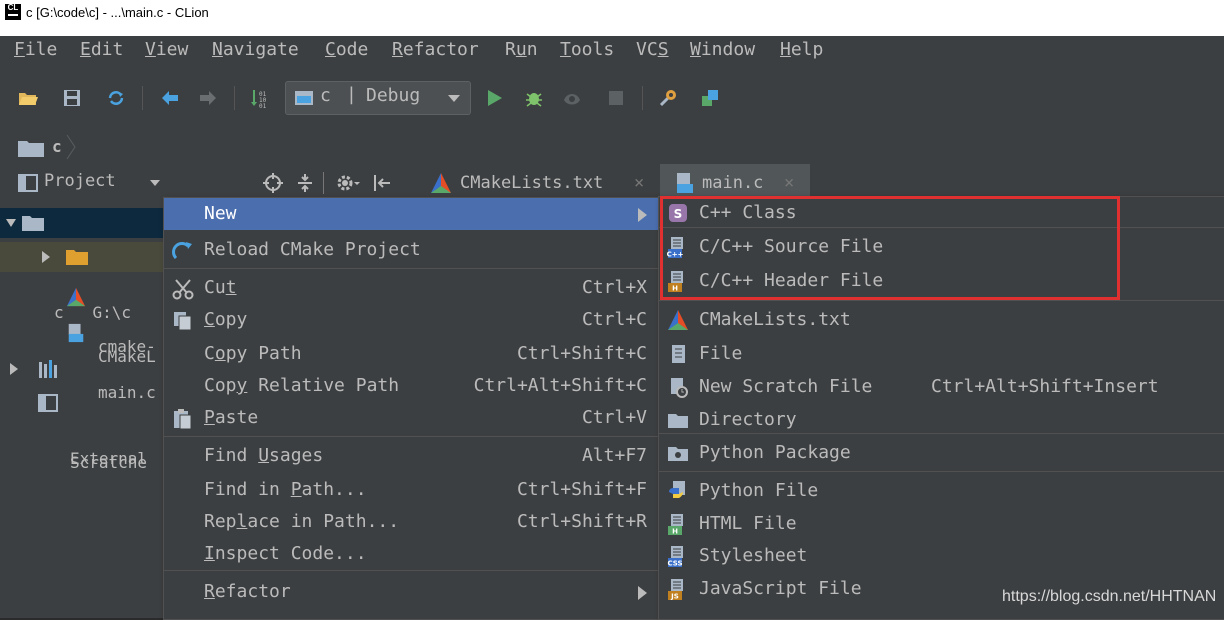 The image size is (1224, 620). Describe the element at coordinates (753, 555) in the screenshot. I see `menu-item-label: Stylesheet` at that location.